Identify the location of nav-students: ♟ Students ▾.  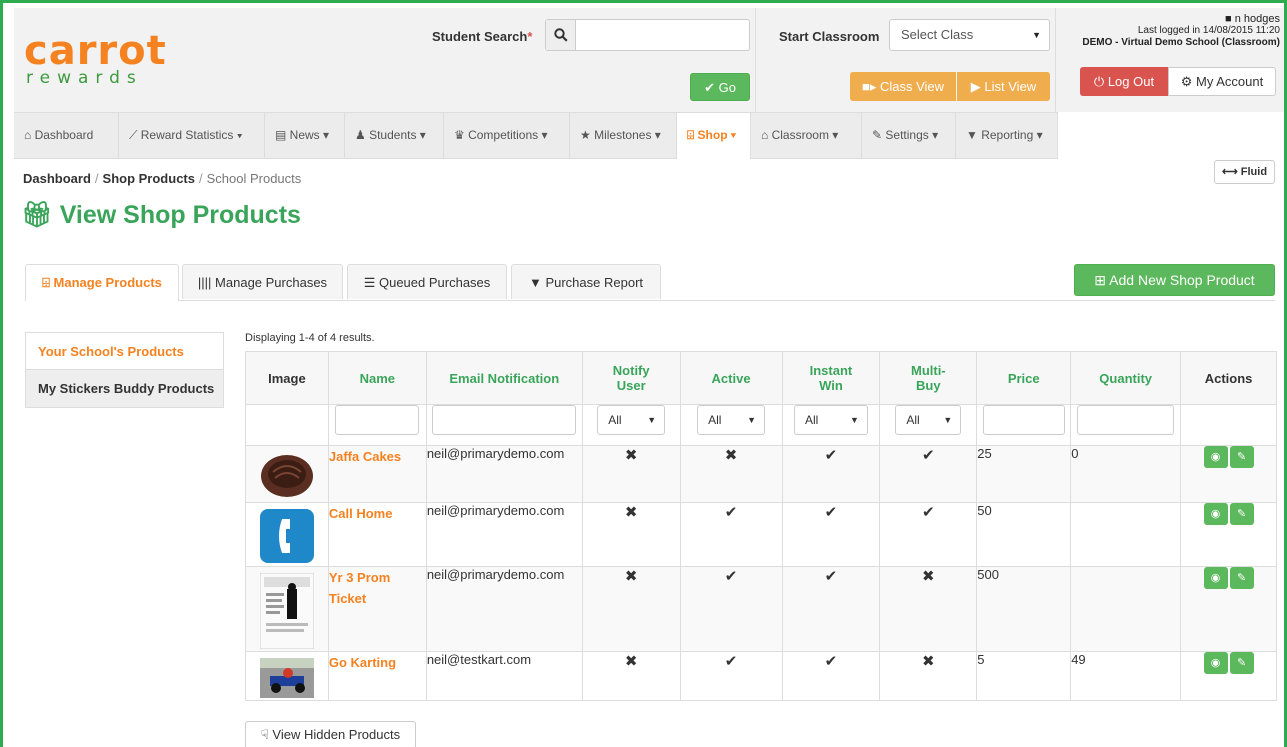
(394, 135).